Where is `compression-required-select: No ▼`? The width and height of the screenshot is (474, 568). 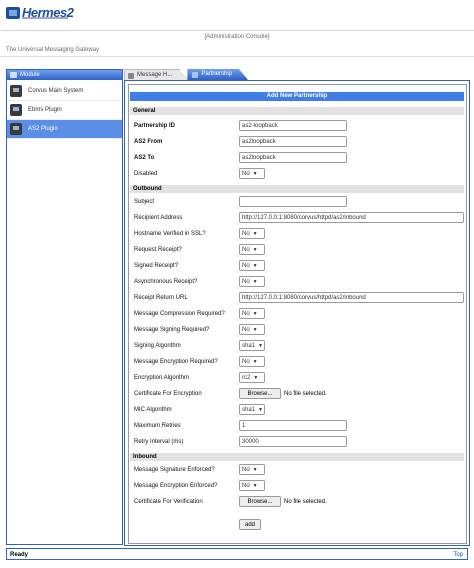
compression-required-select: No ▼ is located at coordinates (252, 313).